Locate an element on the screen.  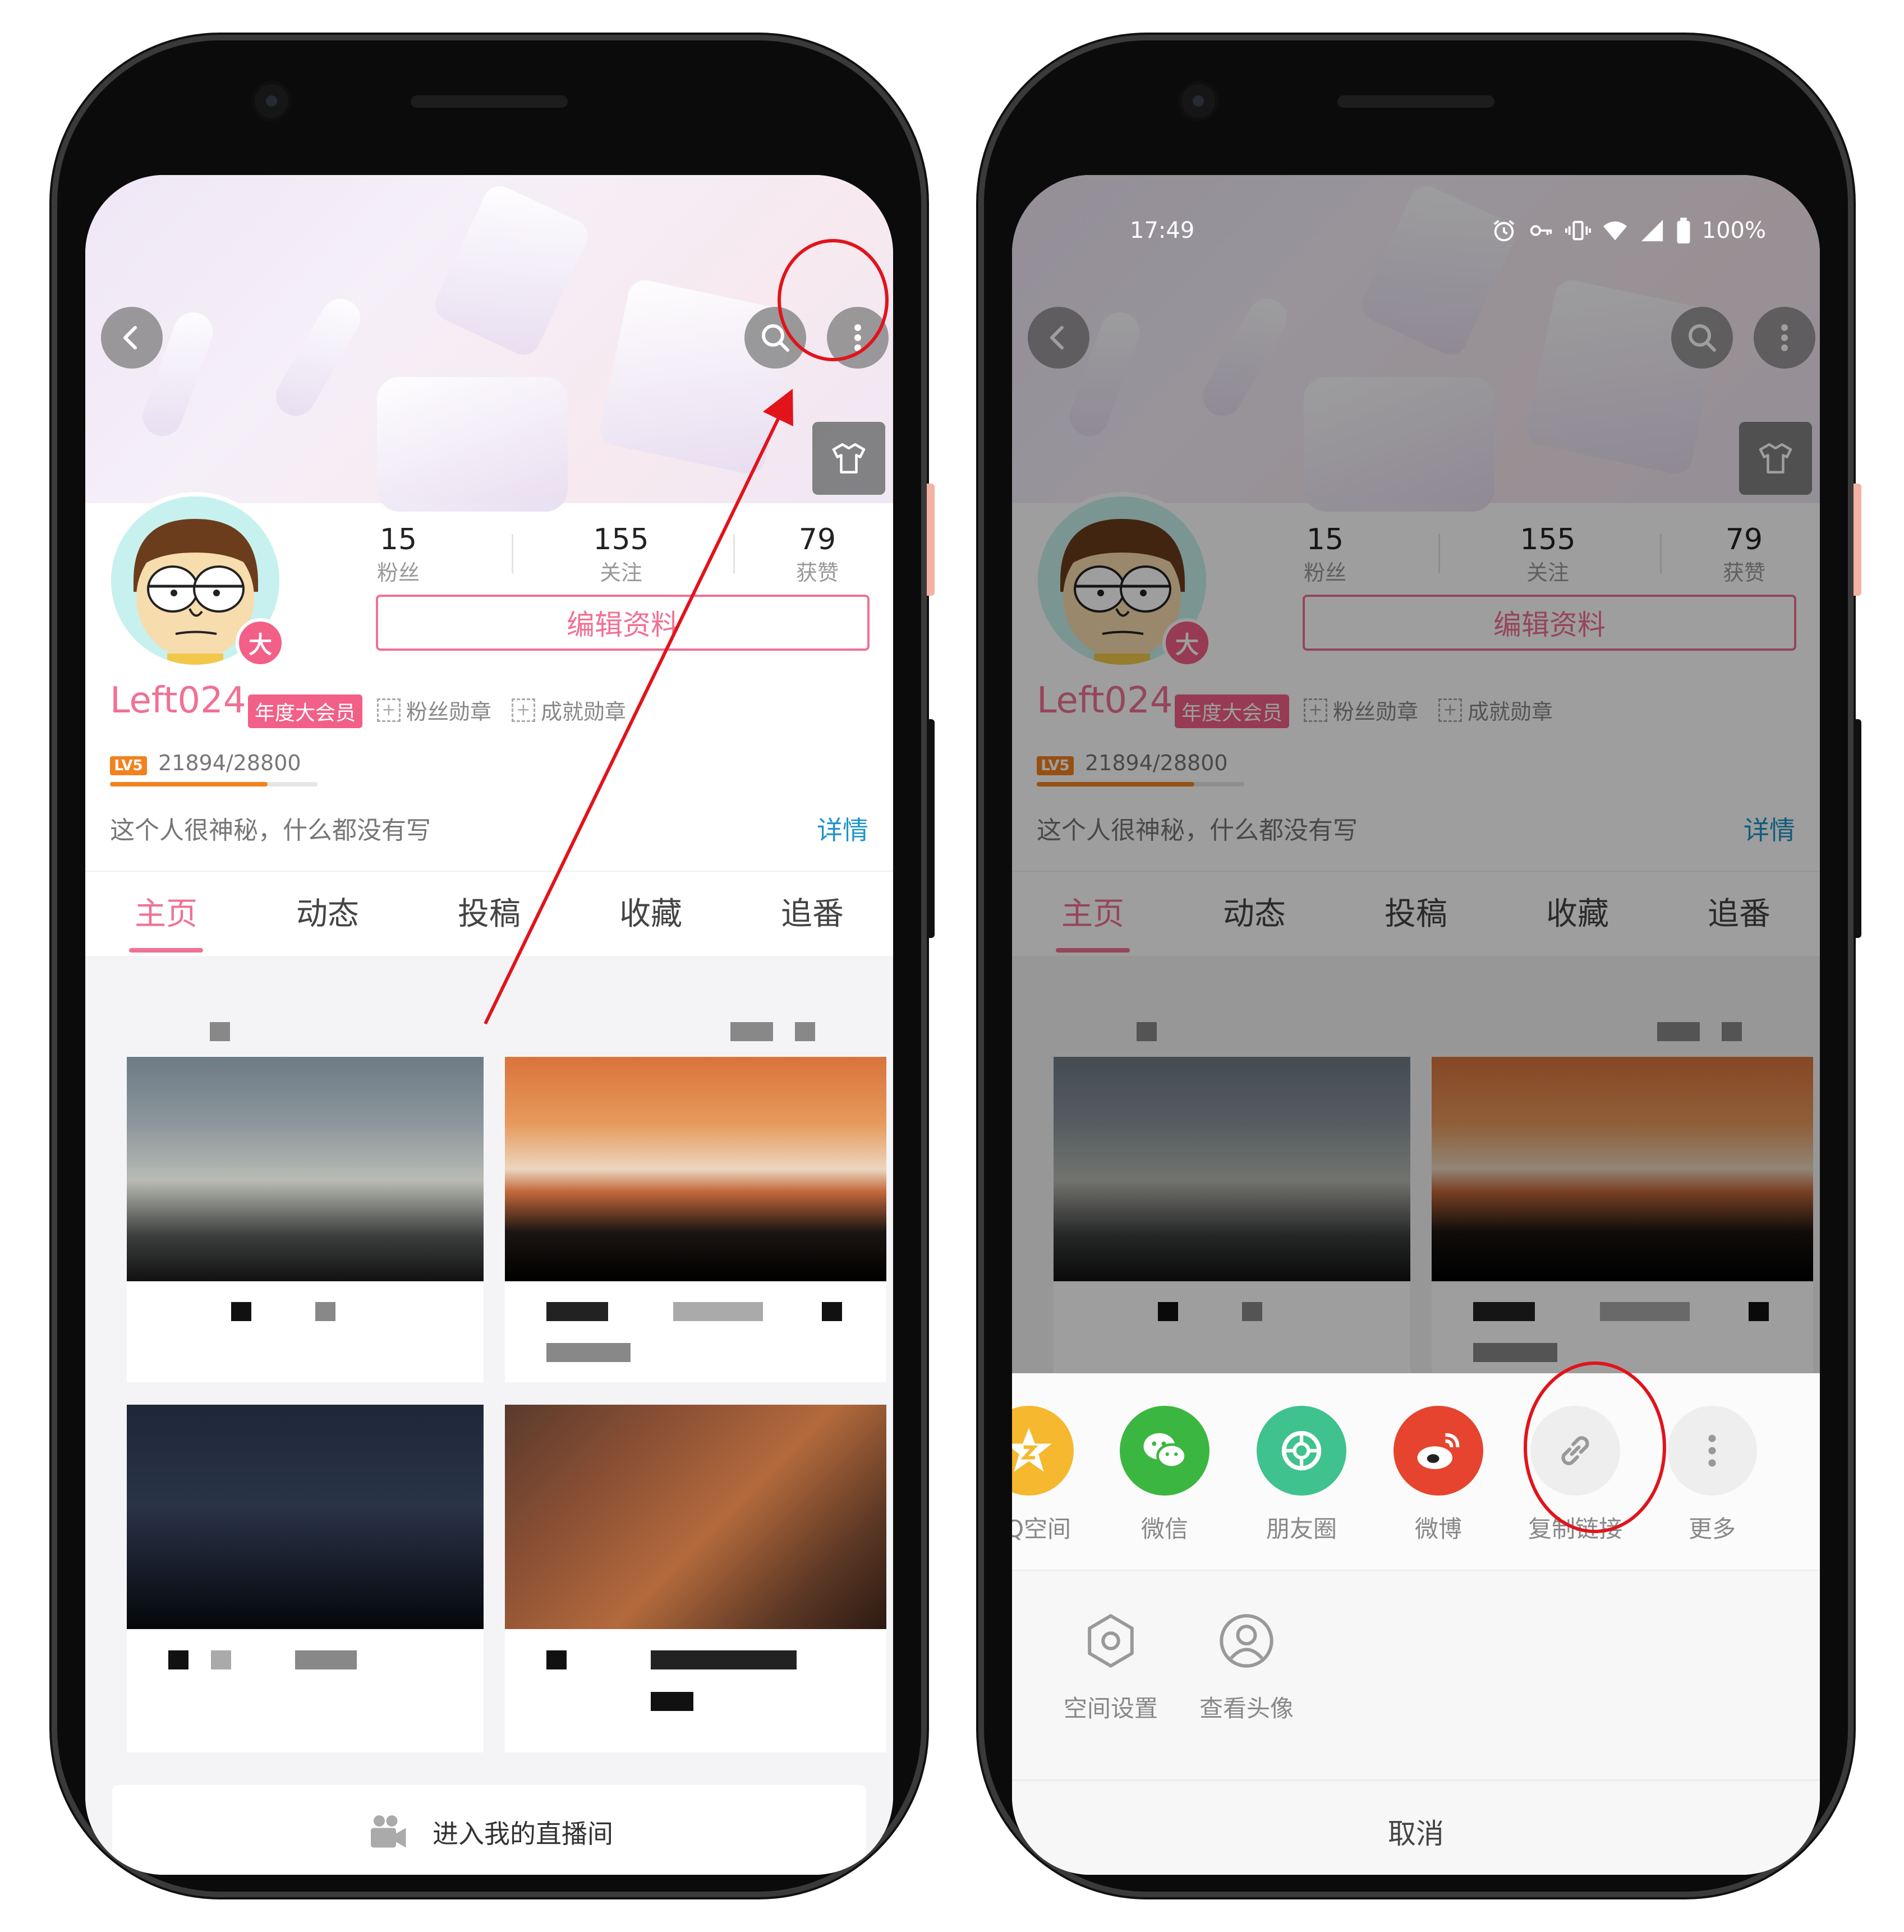
fan-medal: + 粉丝勋章 is located at coordinates (434, 709).